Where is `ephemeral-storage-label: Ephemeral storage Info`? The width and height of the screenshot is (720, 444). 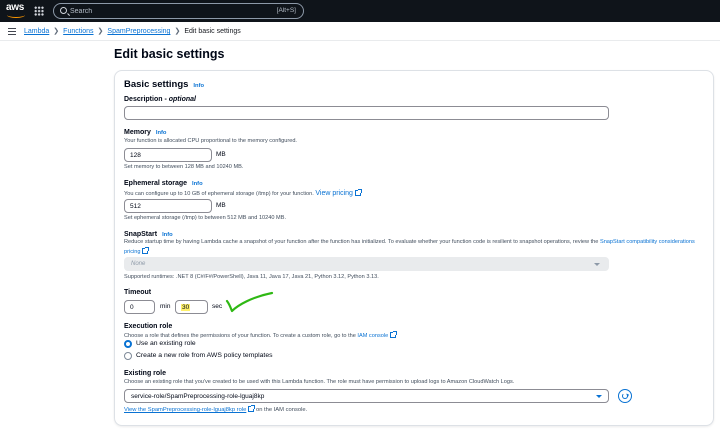
ephemeral-storage-label: Ephemeral storage Info is located at coordinates (163, 183).